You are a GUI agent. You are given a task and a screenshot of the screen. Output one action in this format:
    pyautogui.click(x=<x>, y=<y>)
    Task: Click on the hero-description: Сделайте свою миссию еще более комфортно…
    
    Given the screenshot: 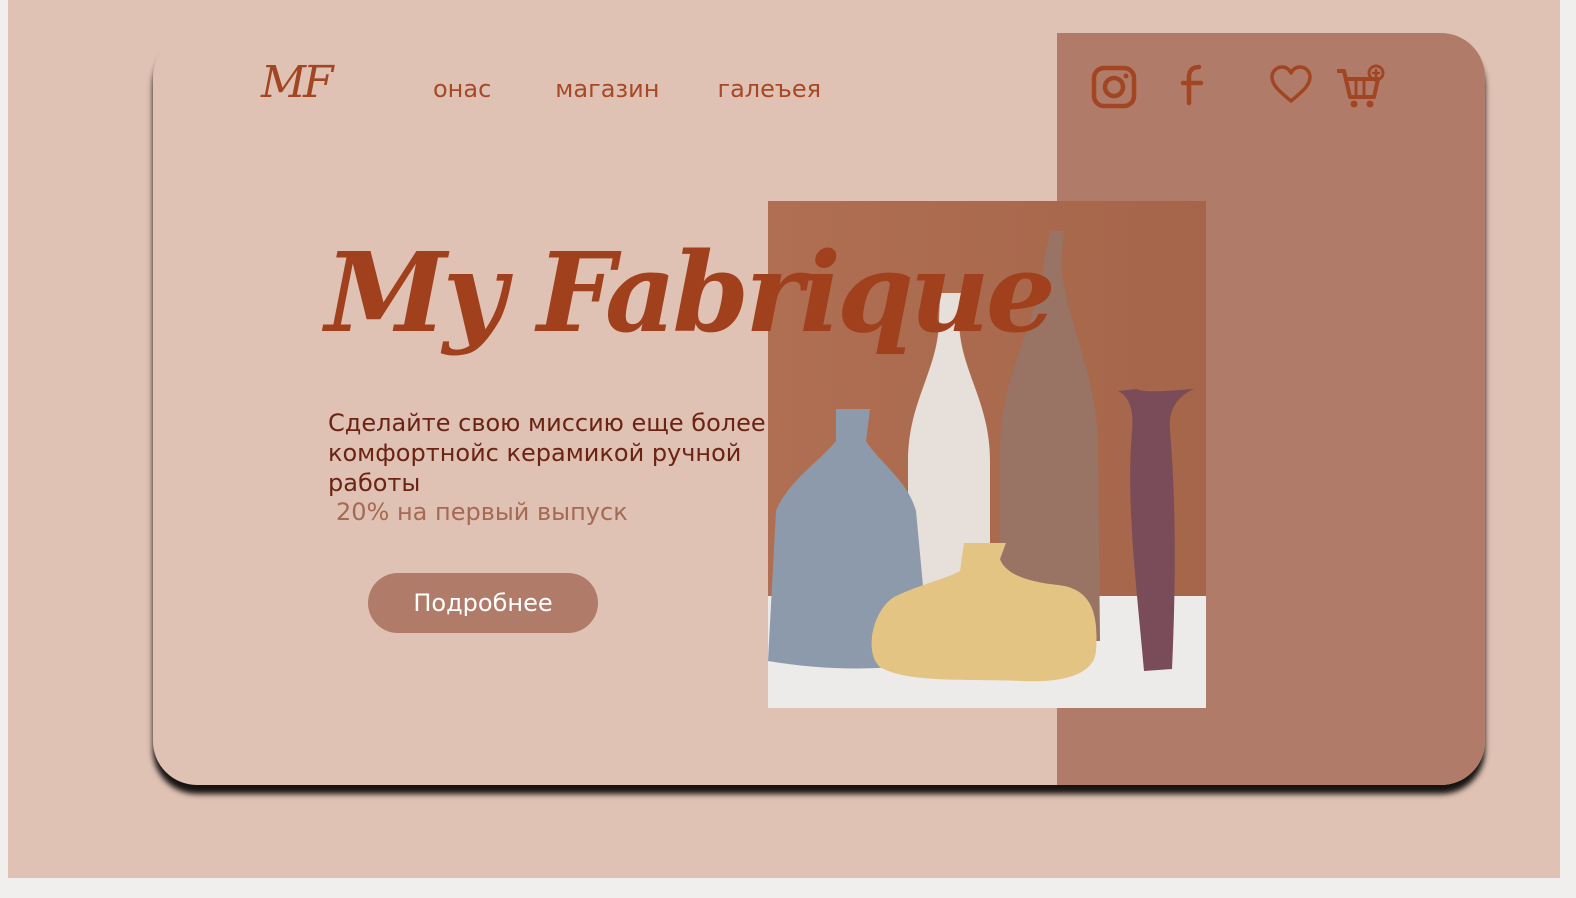 What is the action you would take?
    pyautogui.click(x=547, y=453)
    